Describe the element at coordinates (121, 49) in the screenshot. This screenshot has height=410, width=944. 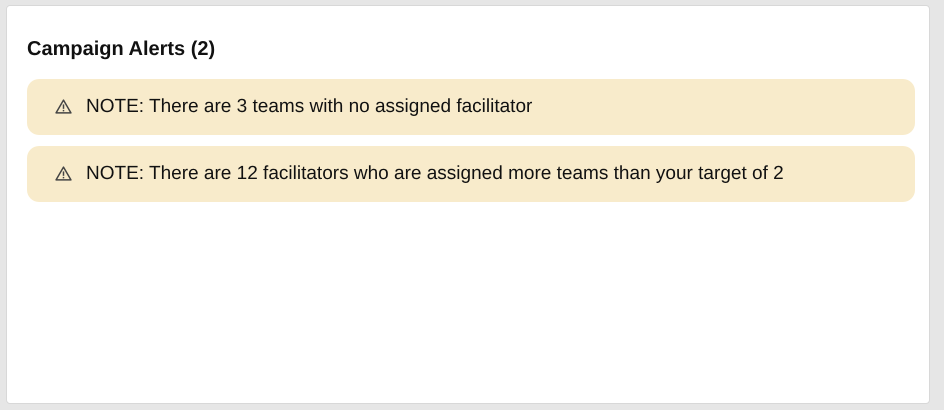
I see `card-title: Campaign Alerts (2)` at that location.